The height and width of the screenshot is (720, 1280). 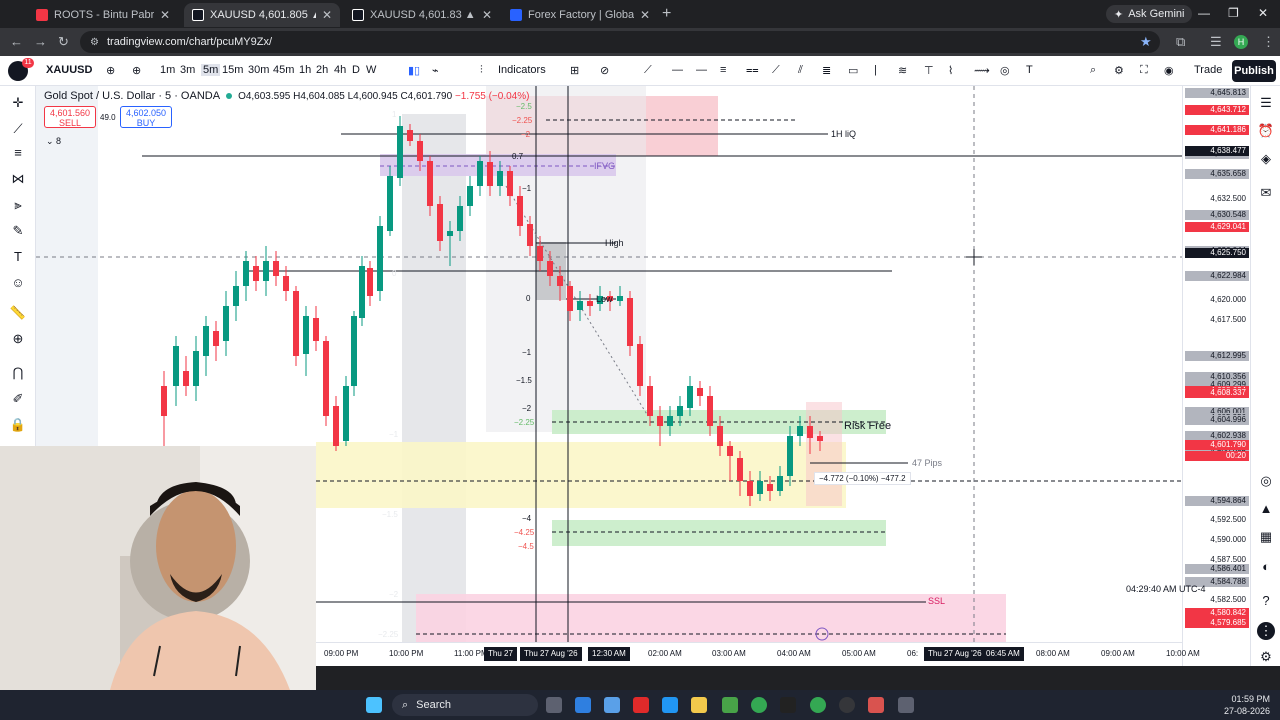 What do you see at coordinates (136, 70) in the screenshot?
I see `add-symbol-icon: ⊕` at bounding box center [136, 70].